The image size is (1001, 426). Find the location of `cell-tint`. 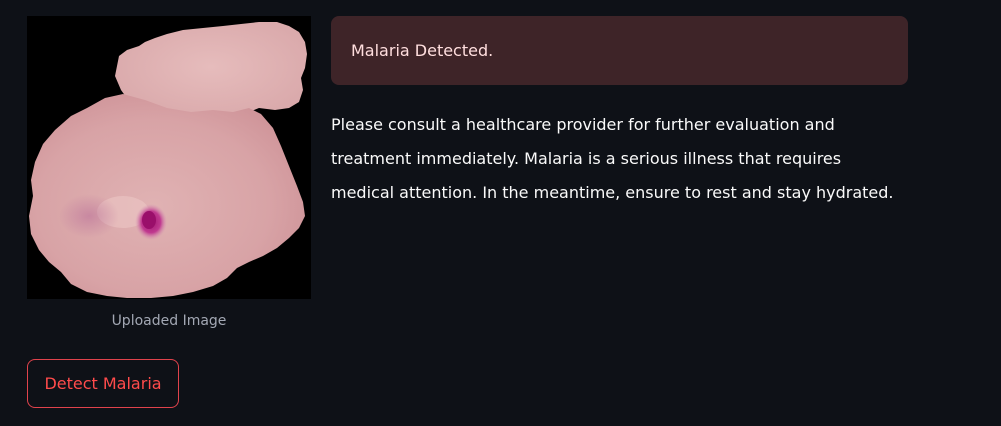

cell-tint is located at coordinates (89, 216).